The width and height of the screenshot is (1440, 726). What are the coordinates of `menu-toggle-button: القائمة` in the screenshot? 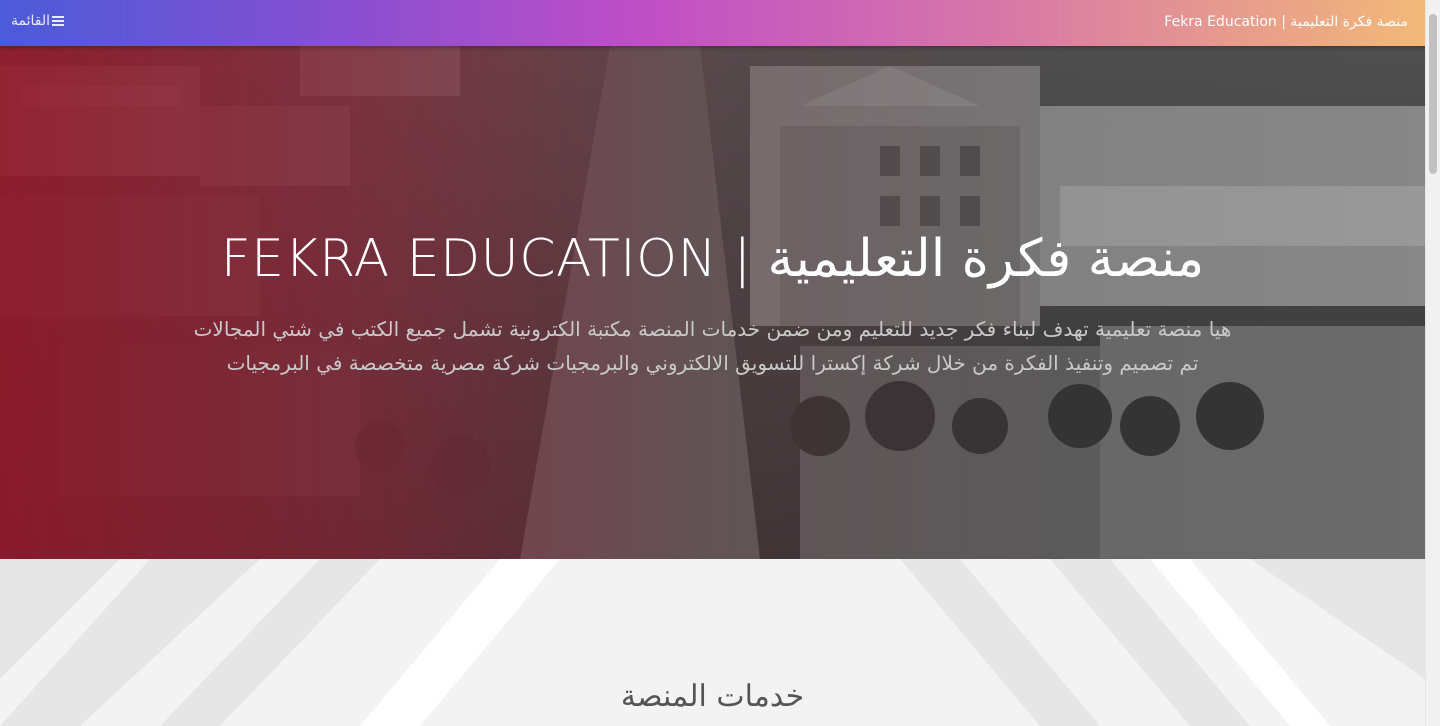 It's located at (37, 21).